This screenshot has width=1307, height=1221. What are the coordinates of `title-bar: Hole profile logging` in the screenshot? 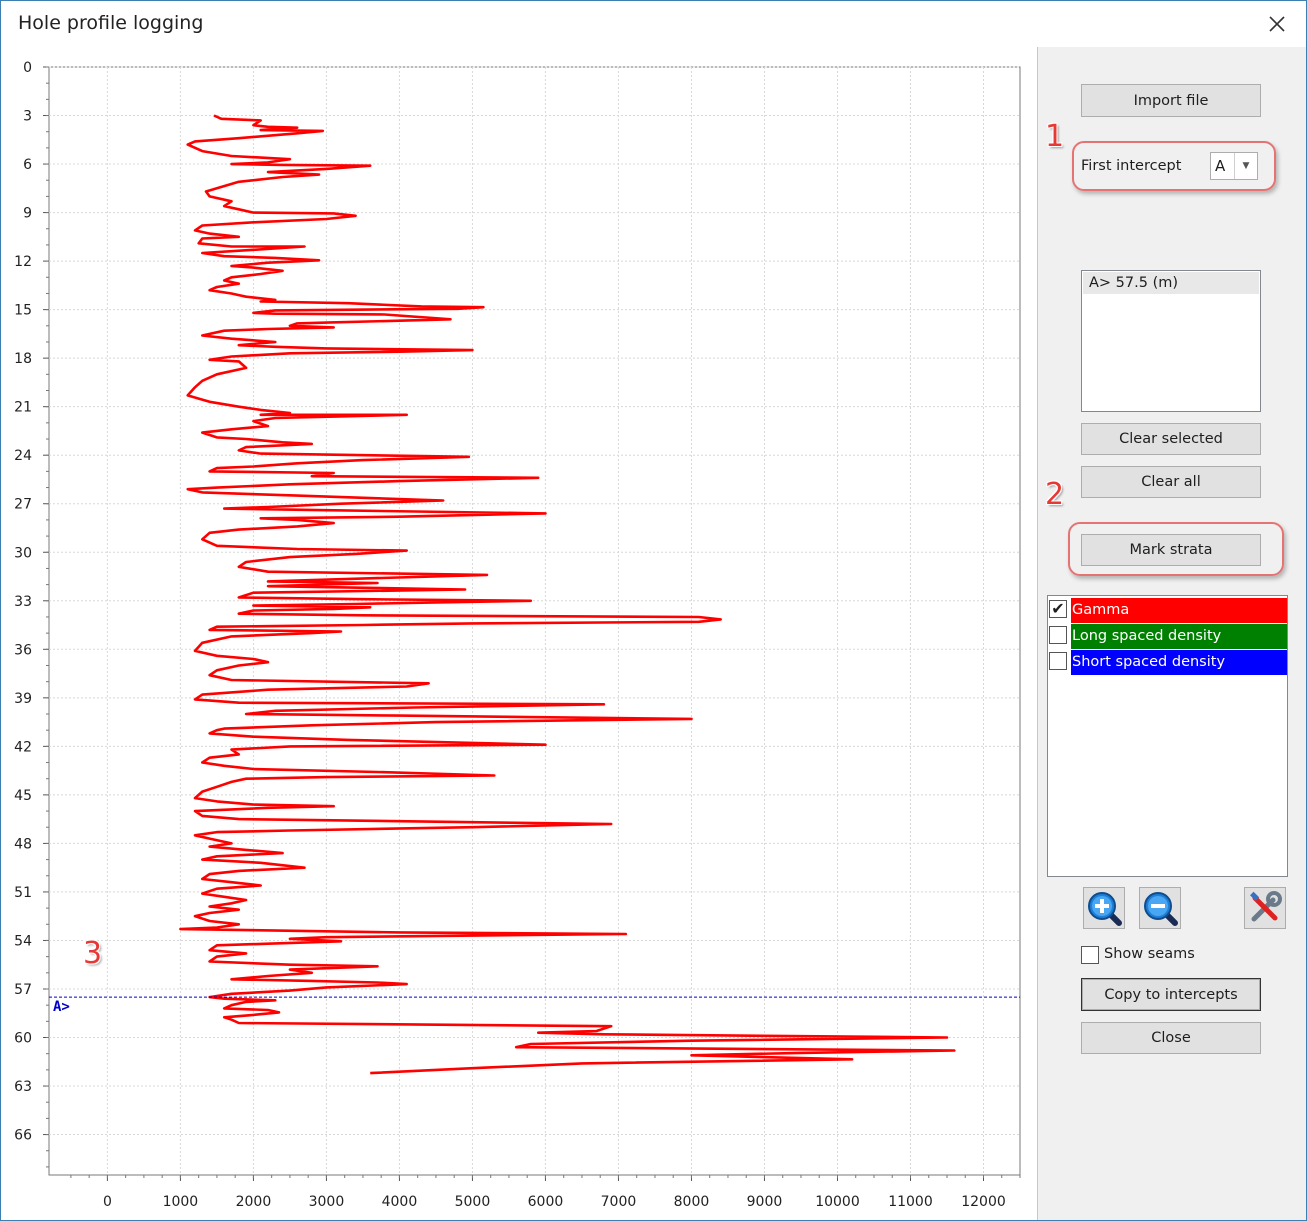 It's located at (653, 24).